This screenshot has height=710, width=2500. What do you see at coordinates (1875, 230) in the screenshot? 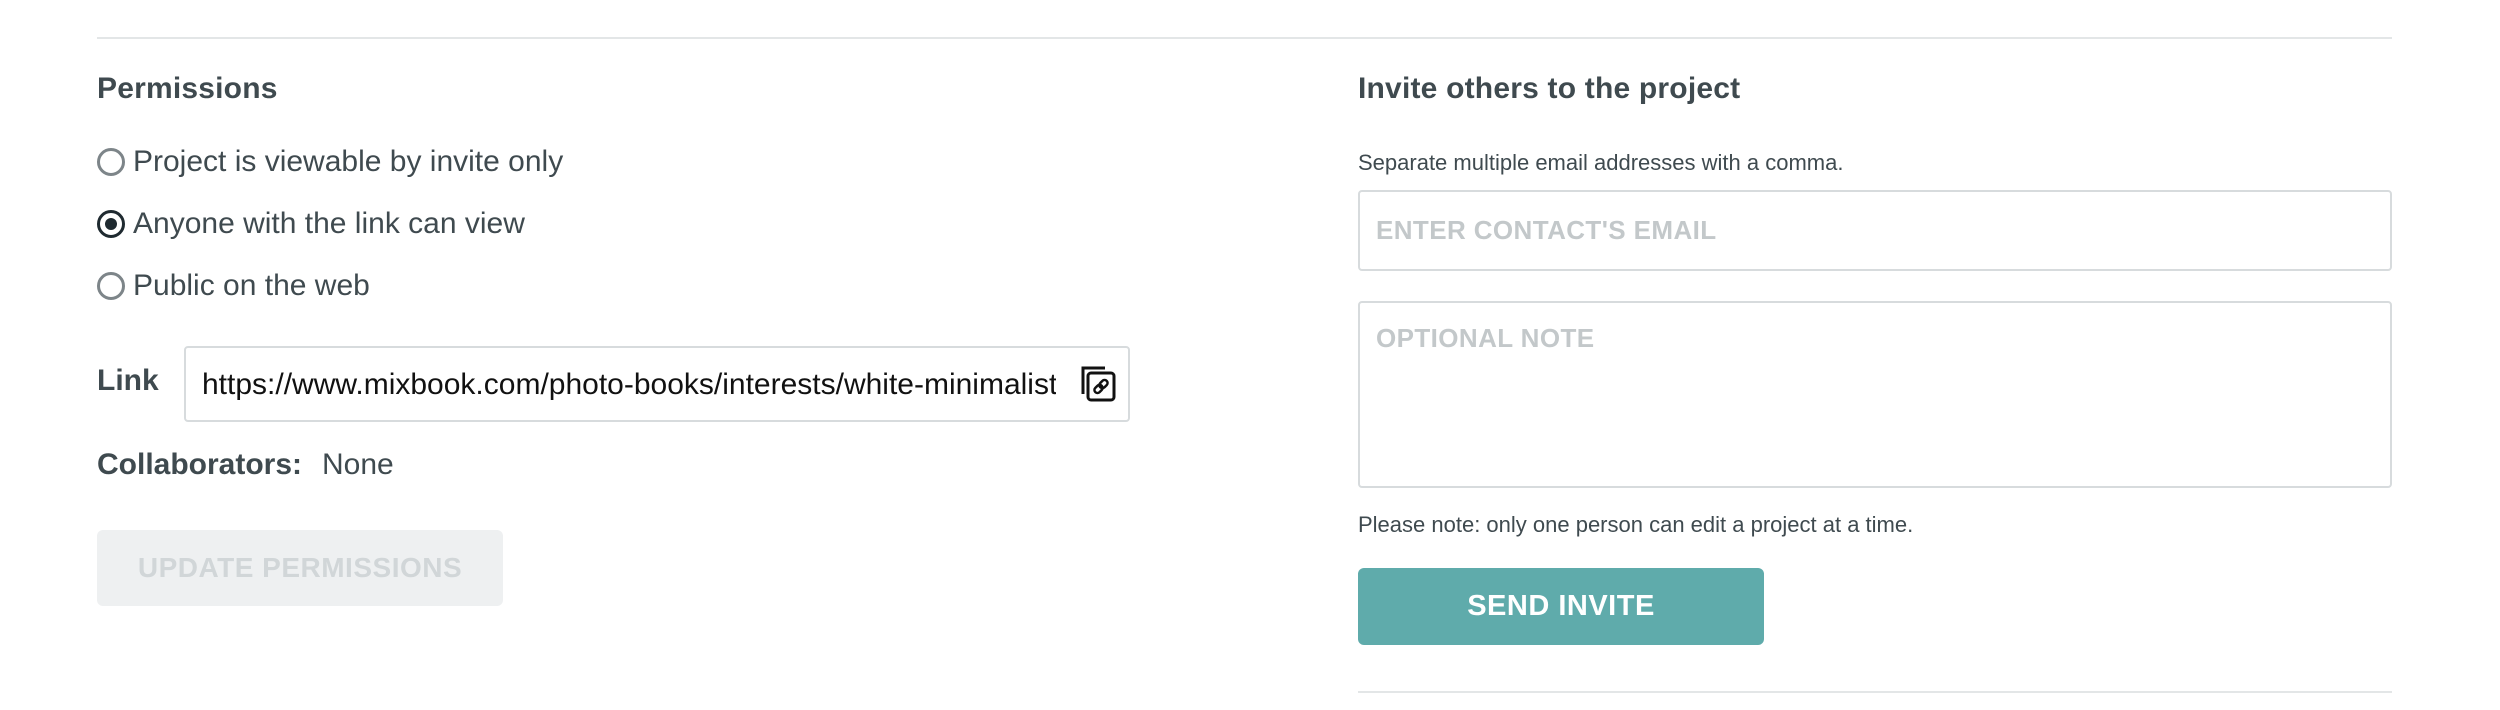
I see `contact-email-input` at bounding box center [1875, 230].